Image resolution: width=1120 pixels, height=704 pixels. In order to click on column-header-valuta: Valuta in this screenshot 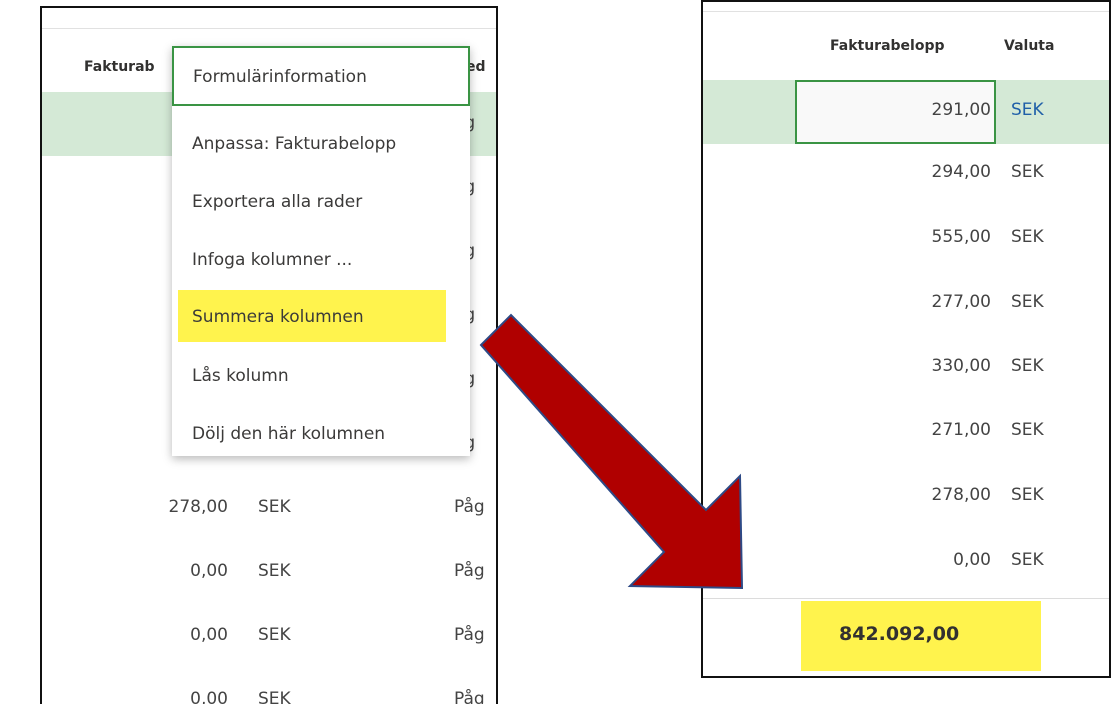, I will do `click(1029, 46)`.